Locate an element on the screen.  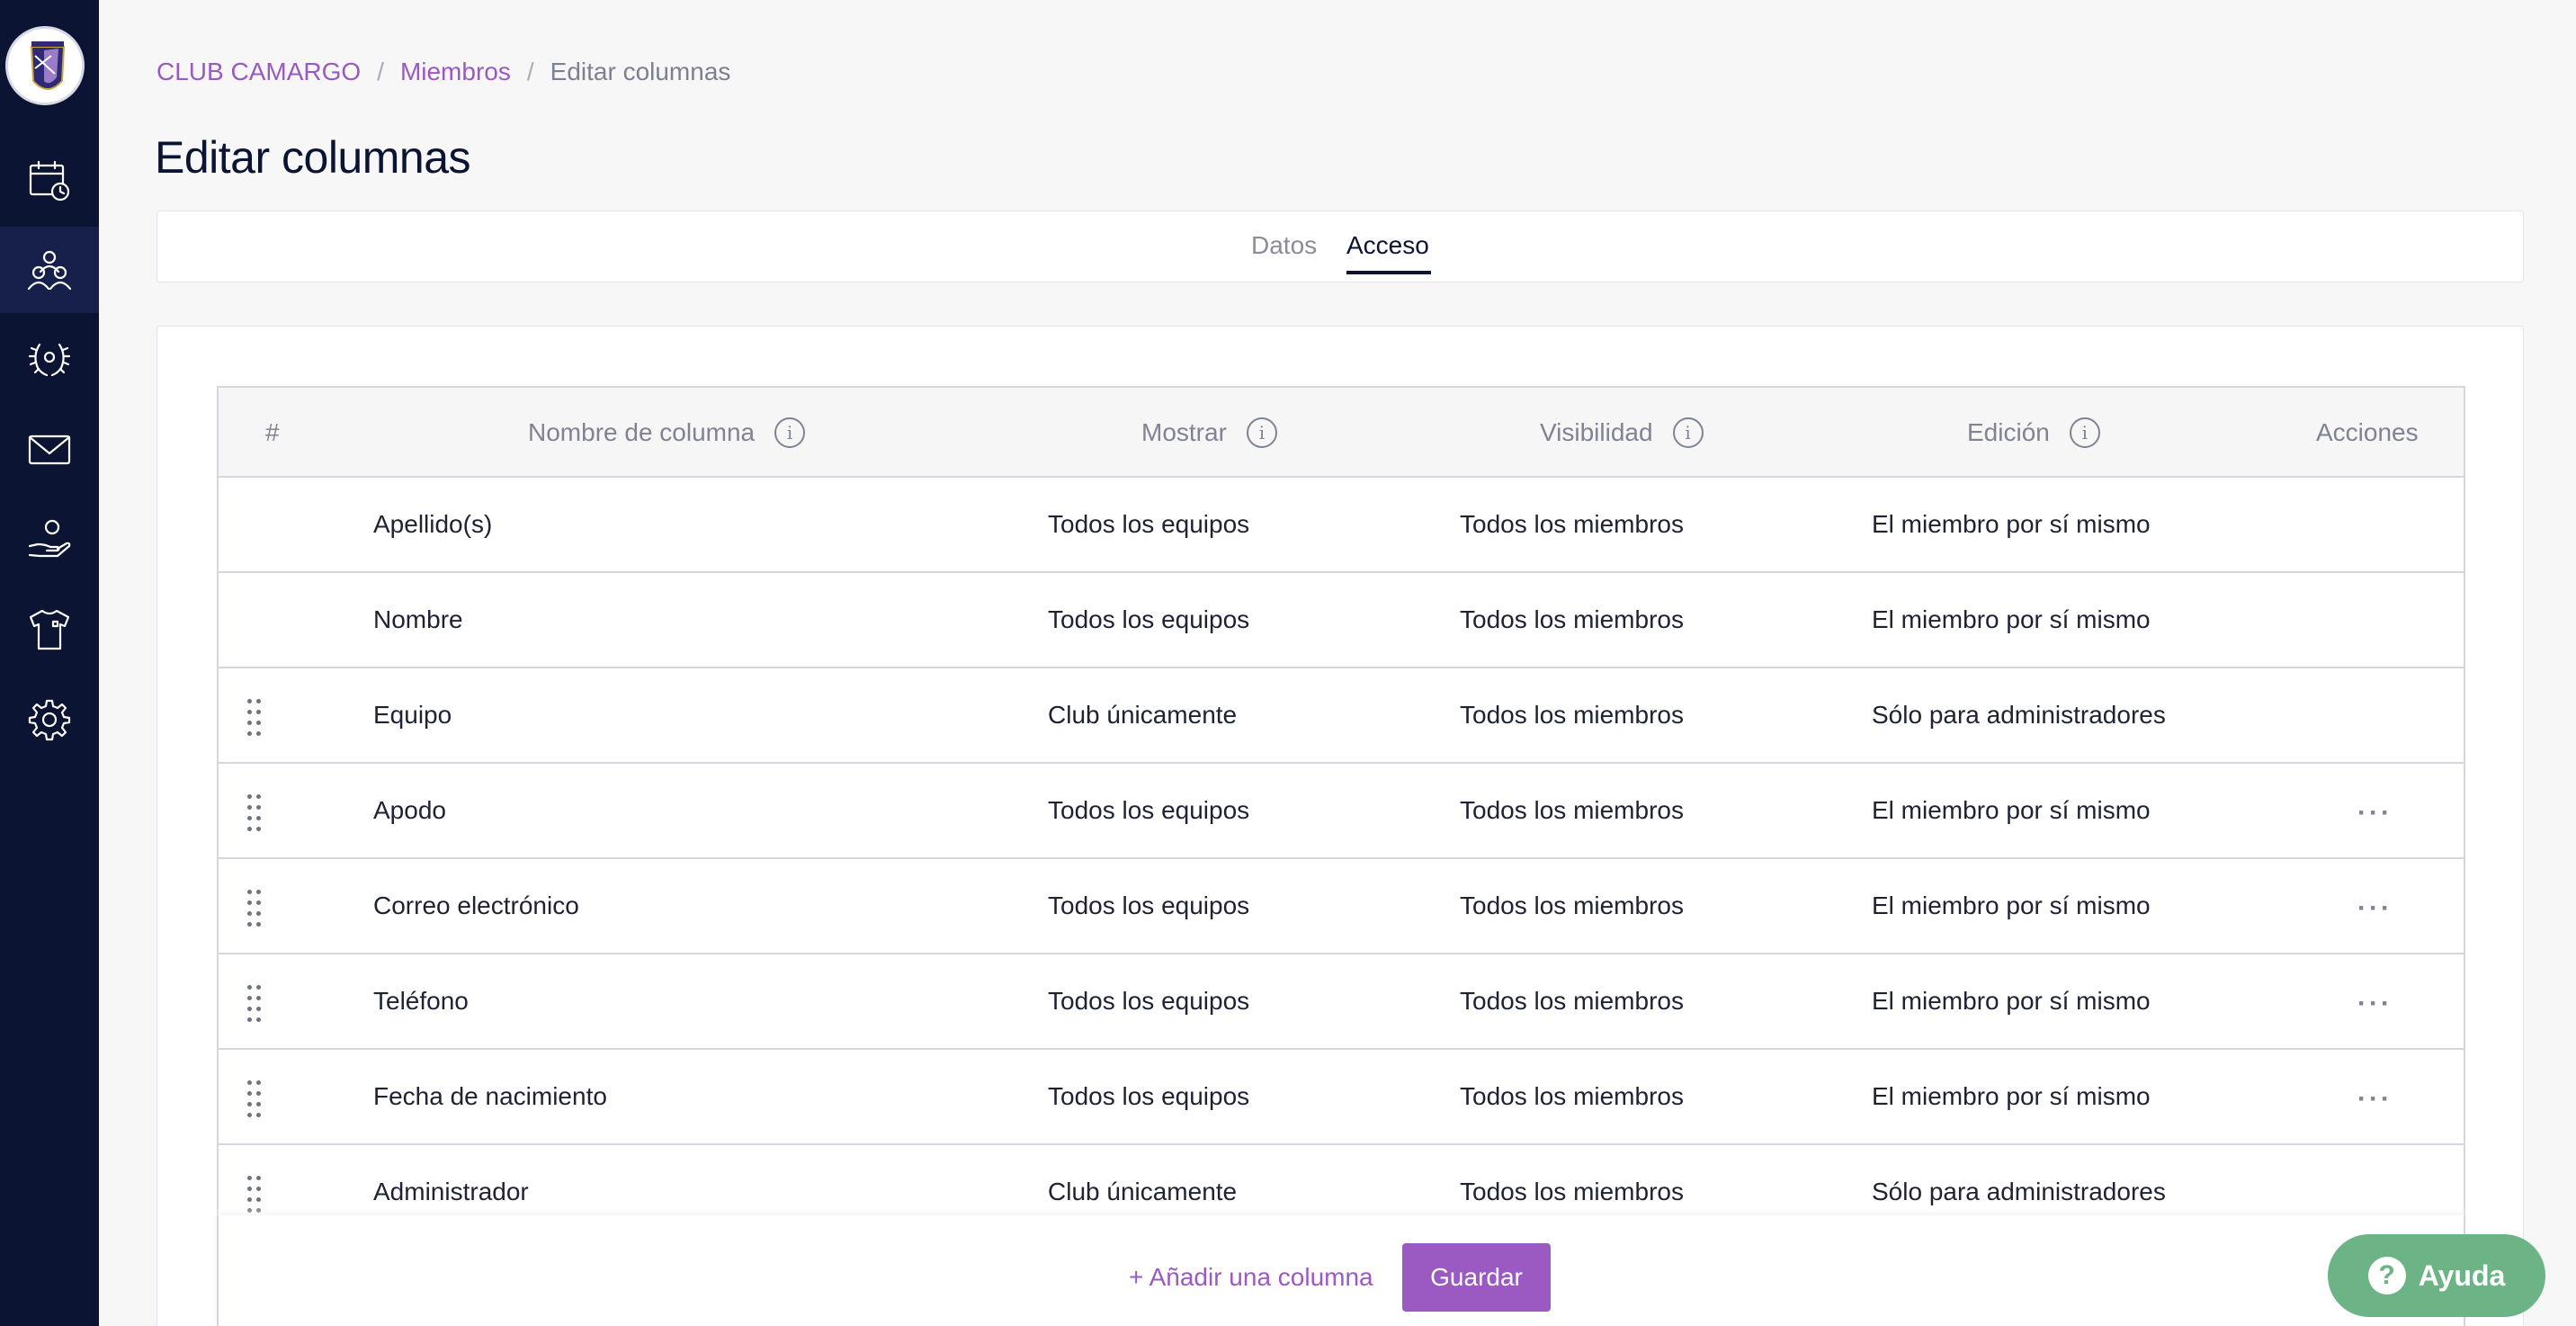
sidebar is located at coordinates (49, 663).